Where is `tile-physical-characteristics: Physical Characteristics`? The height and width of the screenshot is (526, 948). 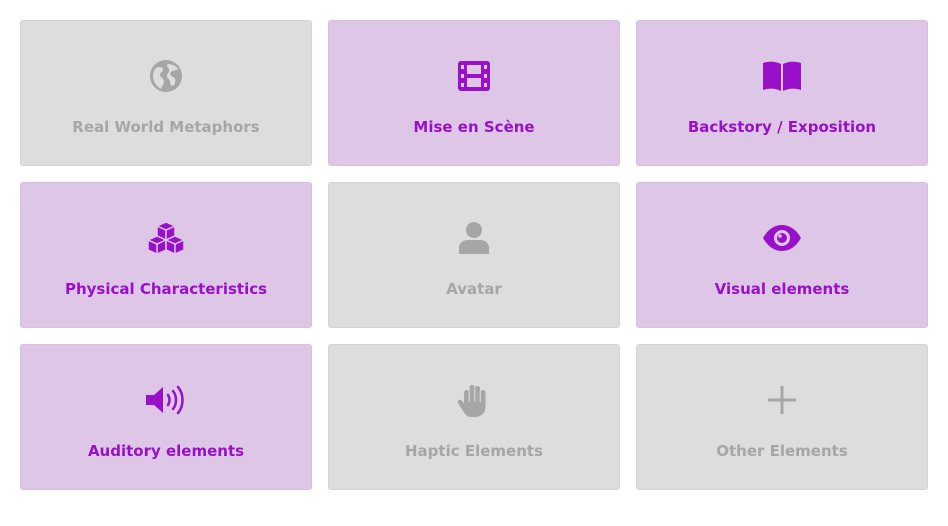
tile-physical-characteristics: Physical Characteristics is located at coordinates (166, 255).